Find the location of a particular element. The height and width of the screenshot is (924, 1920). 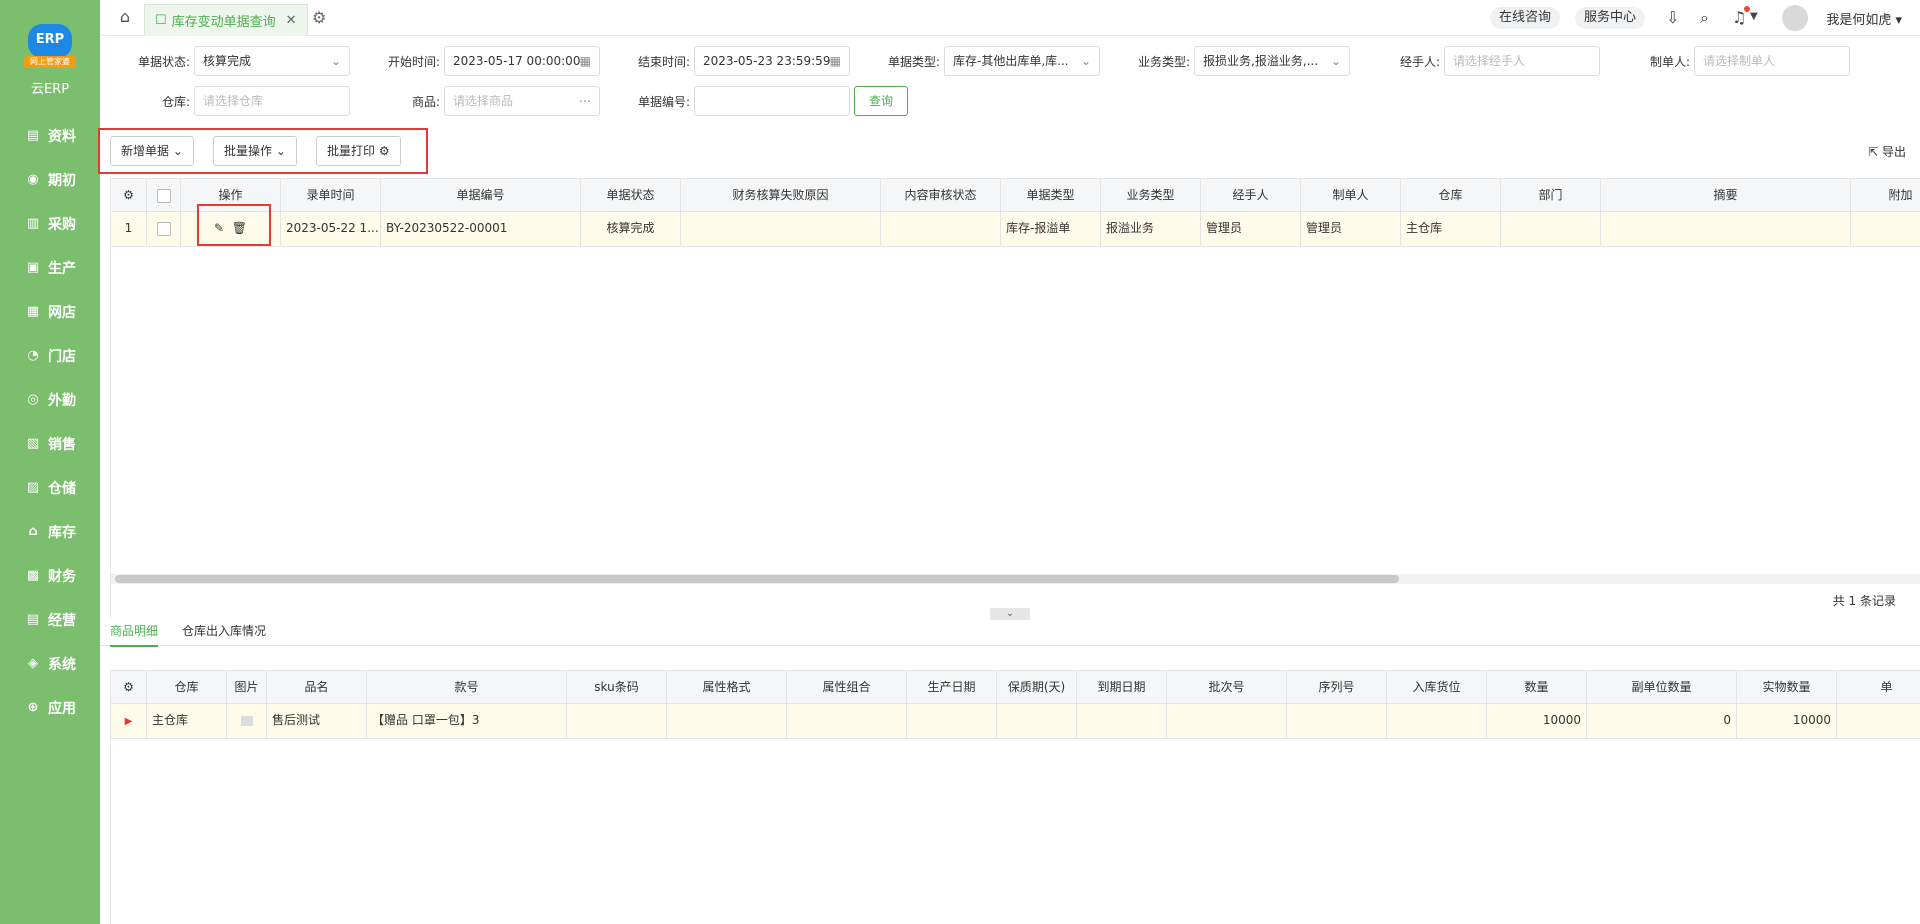

sidebar-item-field: ◎ 外勤 is located at coordinates (50, 400).